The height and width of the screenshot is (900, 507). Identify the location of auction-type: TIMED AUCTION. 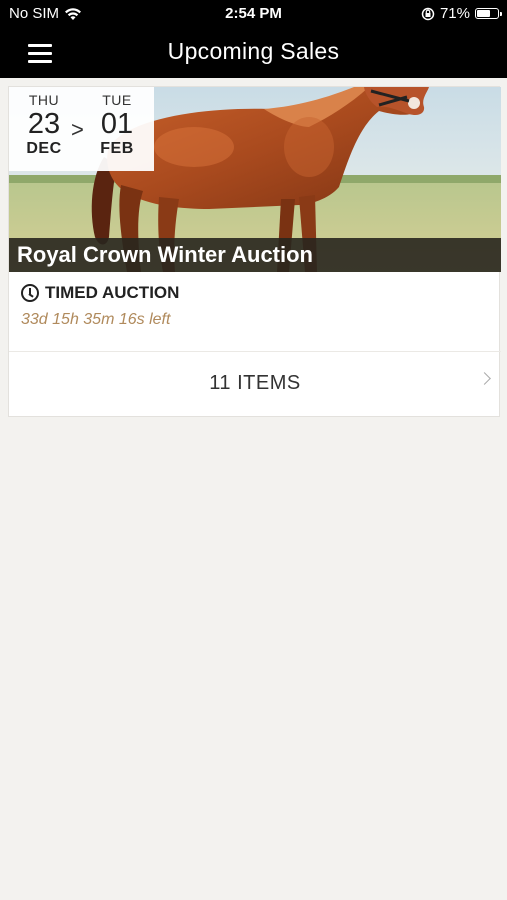
(100, 293).